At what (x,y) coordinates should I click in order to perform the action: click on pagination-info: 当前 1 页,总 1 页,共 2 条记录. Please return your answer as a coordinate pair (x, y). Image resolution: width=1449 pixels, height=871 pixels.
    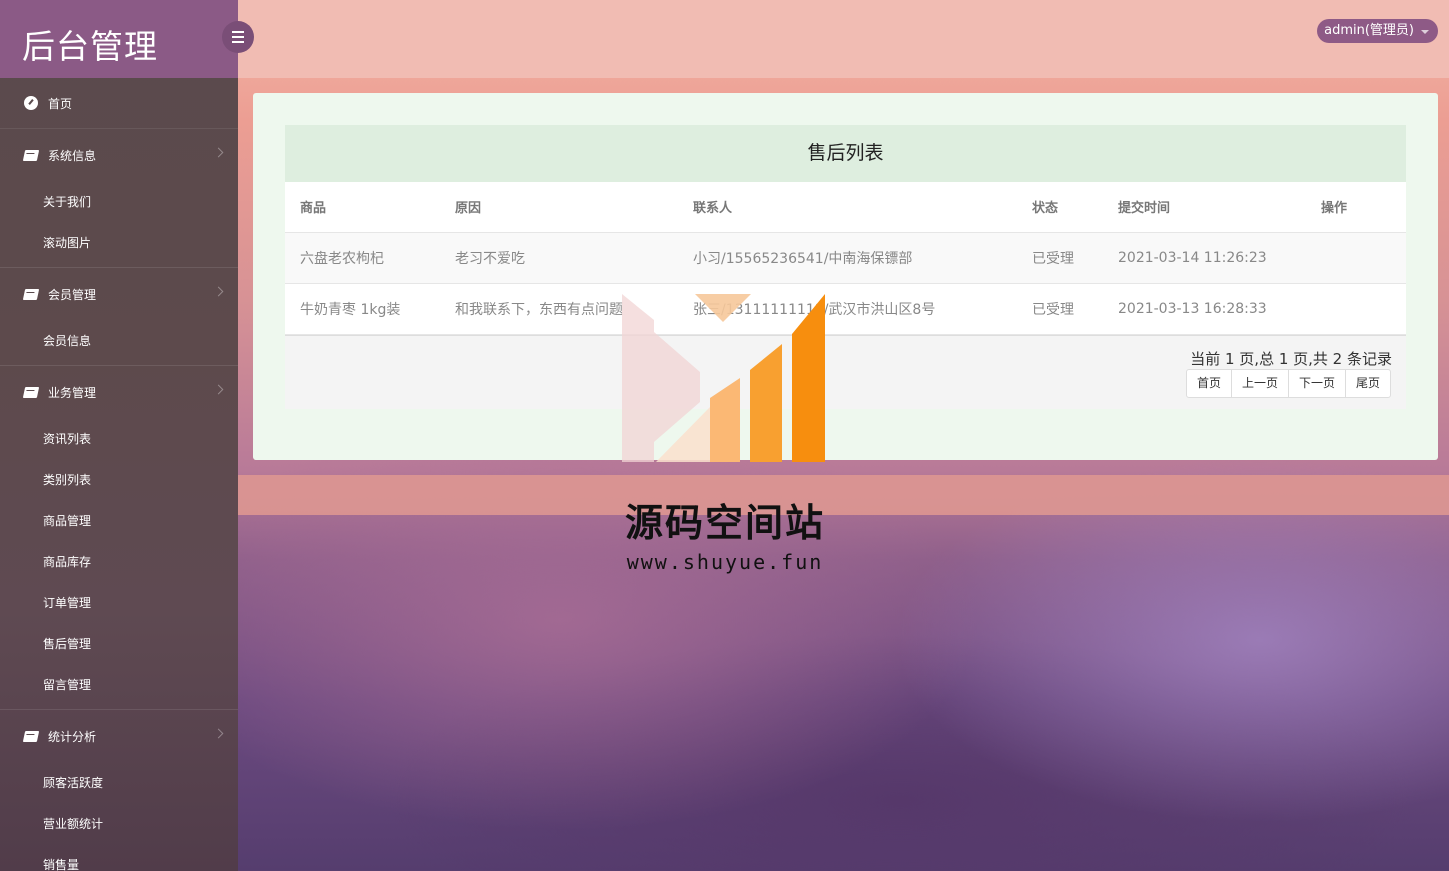
    Looking at the image, I should click on (1291, 358).